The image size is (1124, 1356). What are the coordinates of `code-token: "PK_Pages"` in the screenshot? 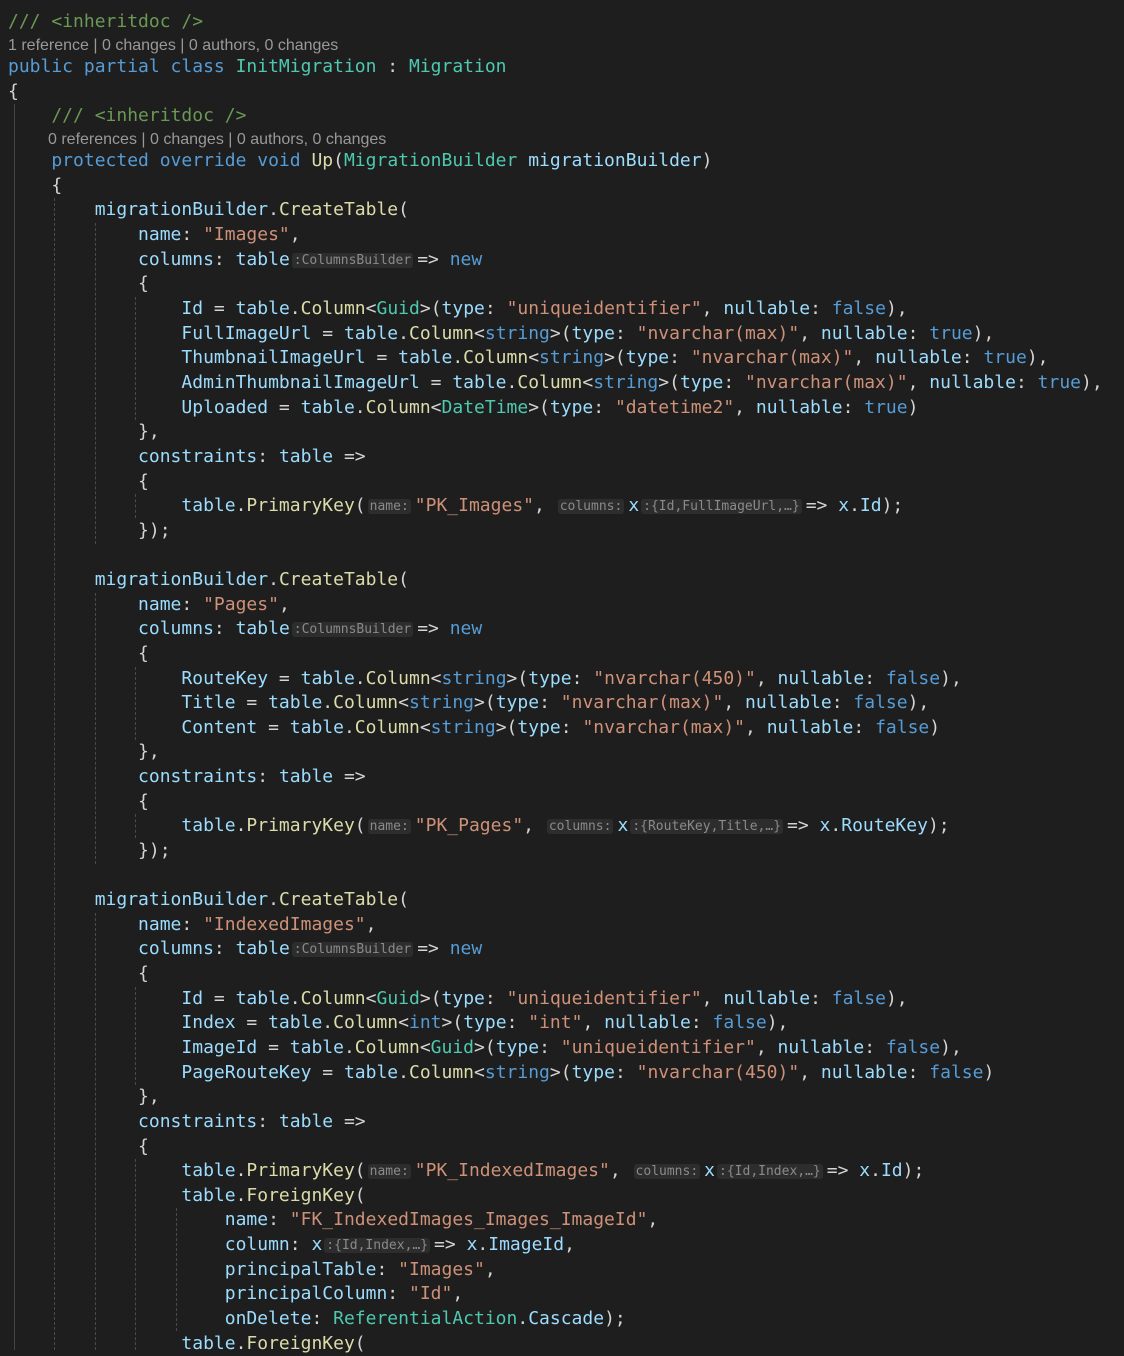 It's located at (469, 825).